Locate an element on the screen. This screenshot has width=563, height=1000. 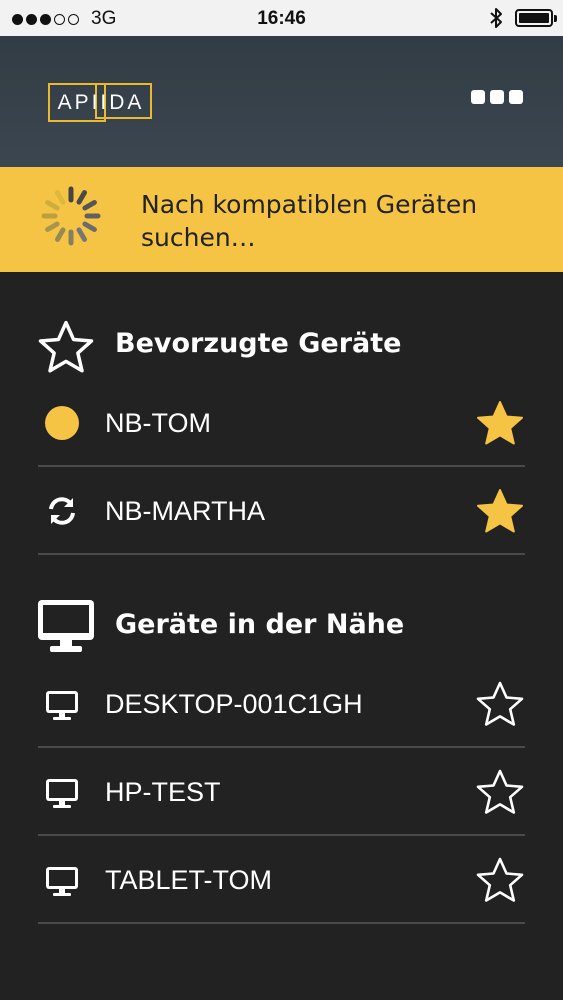
status-bar: 3G 16:46 is located at coordinates (281, 18).